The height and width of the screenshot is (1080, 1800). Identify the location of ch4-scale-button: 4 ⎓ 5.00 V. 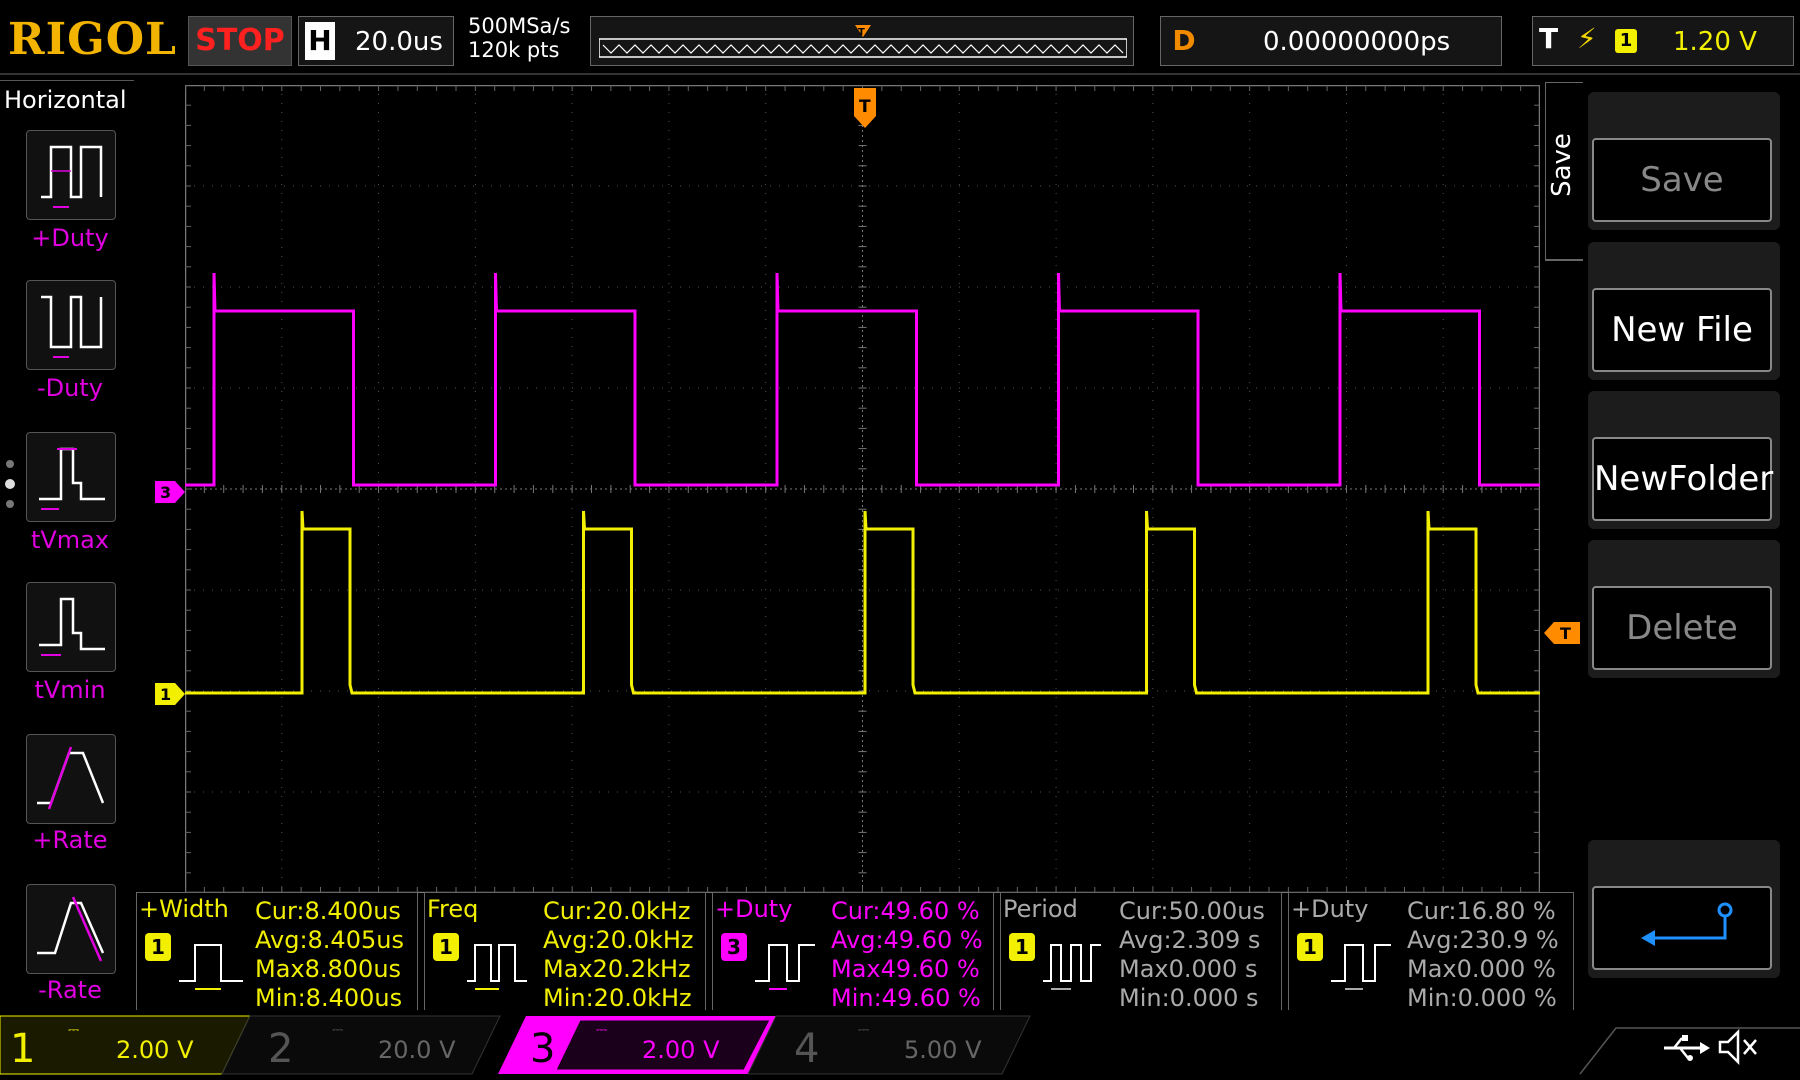
(889, 1045).